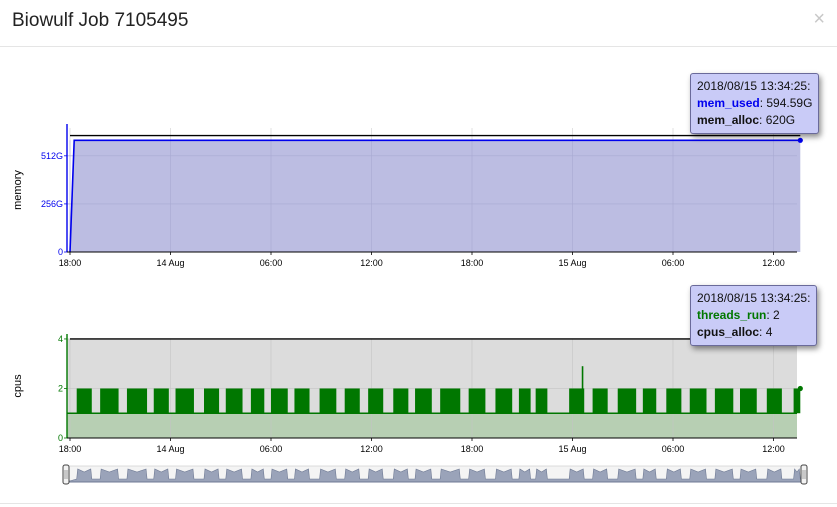 Image resolution: width=837 pixels, height=507 pixels. Describe the element at coordinates (66, 474) in the screenshot. I see `range-handle-left` at that location.